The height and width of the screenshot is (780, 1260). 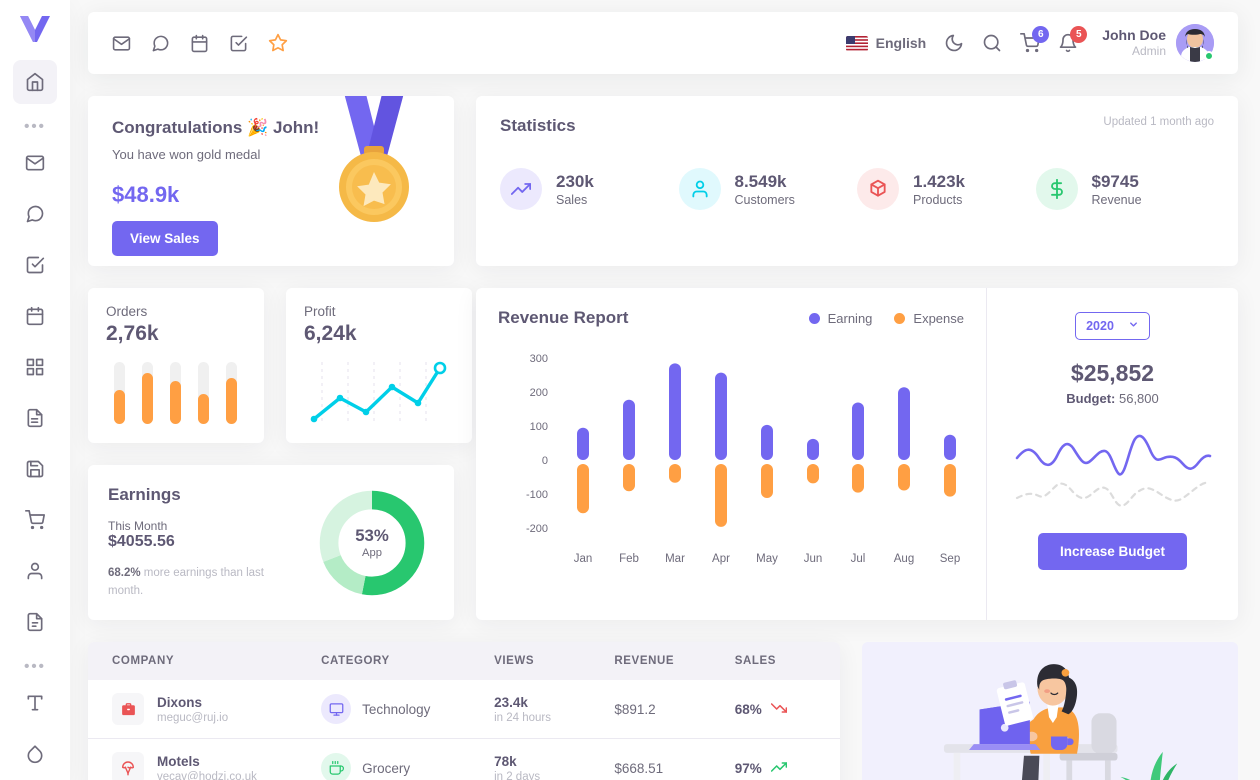 What do you see at coordinates (1113, 470) in the screenshot?
I see `budget-line-chart` at bounding box center [1113, 470].